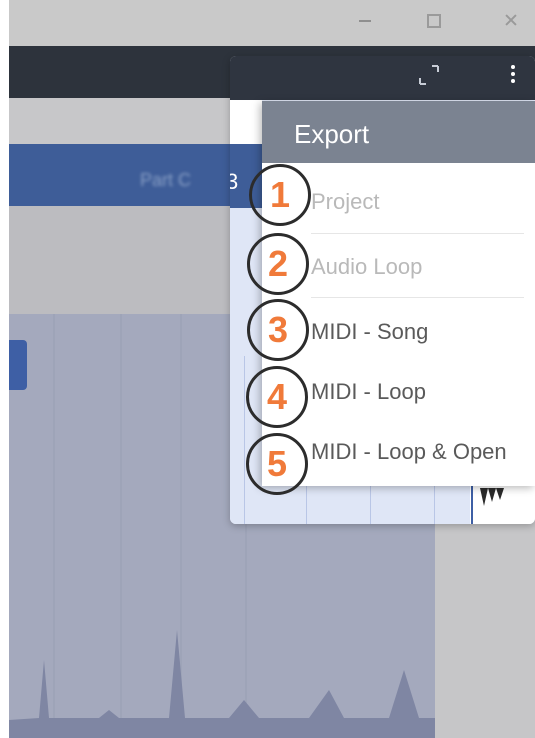  I want to click on export-menu-title: Export, so click(332, 134).